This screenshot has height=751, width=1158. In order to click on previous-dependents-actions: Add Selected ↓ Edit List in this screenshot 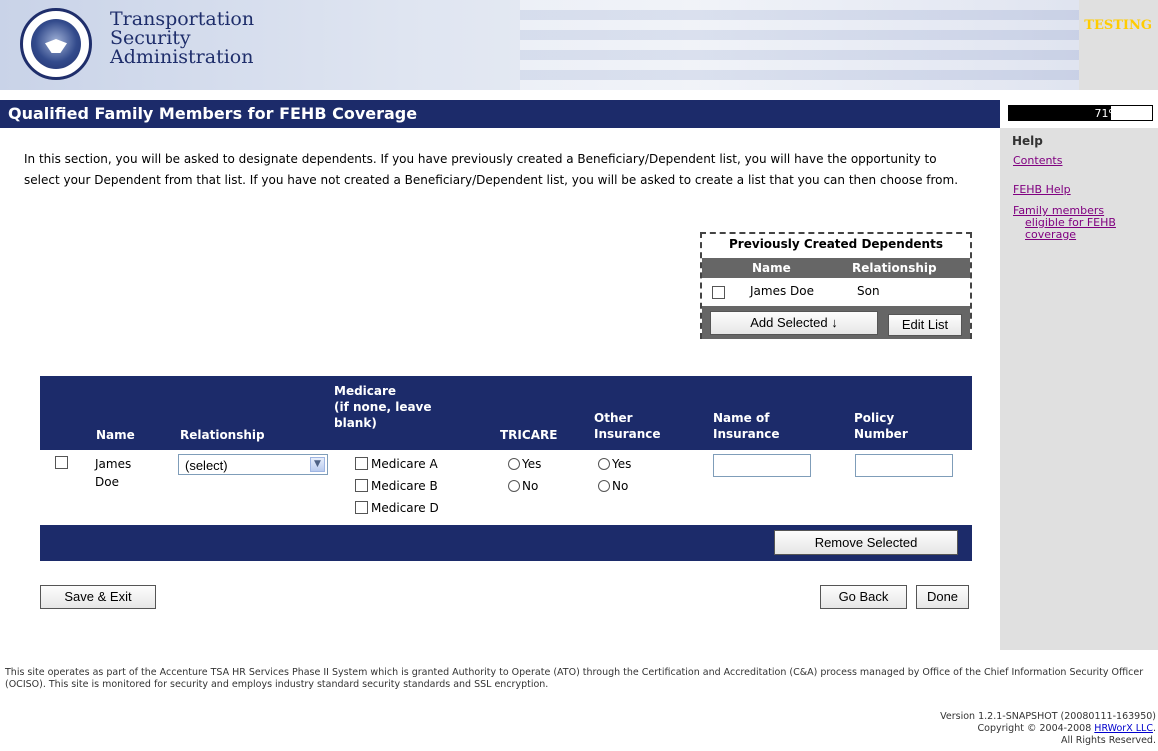, I will do `click(836, 322)`.